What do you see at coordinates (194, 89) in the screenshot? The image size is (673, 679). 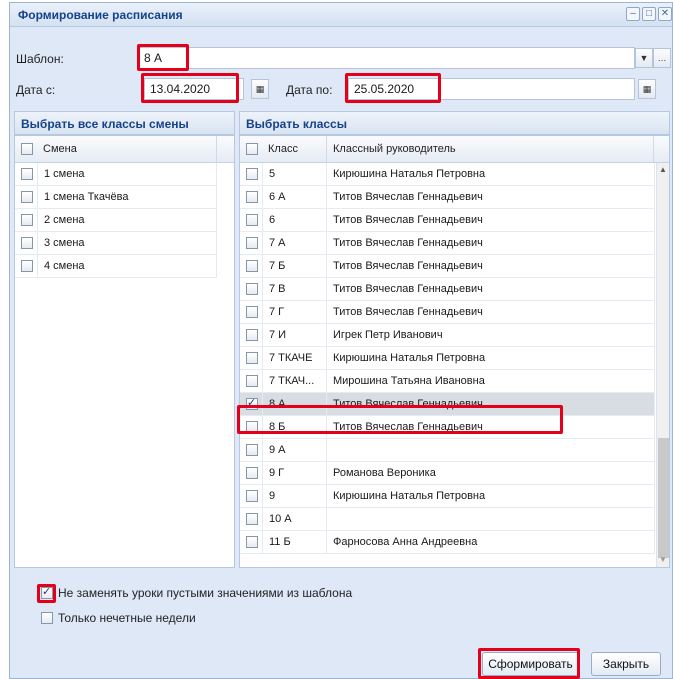 I see `date-from-field: 13.04.2020` at bounding box center [194, 89].